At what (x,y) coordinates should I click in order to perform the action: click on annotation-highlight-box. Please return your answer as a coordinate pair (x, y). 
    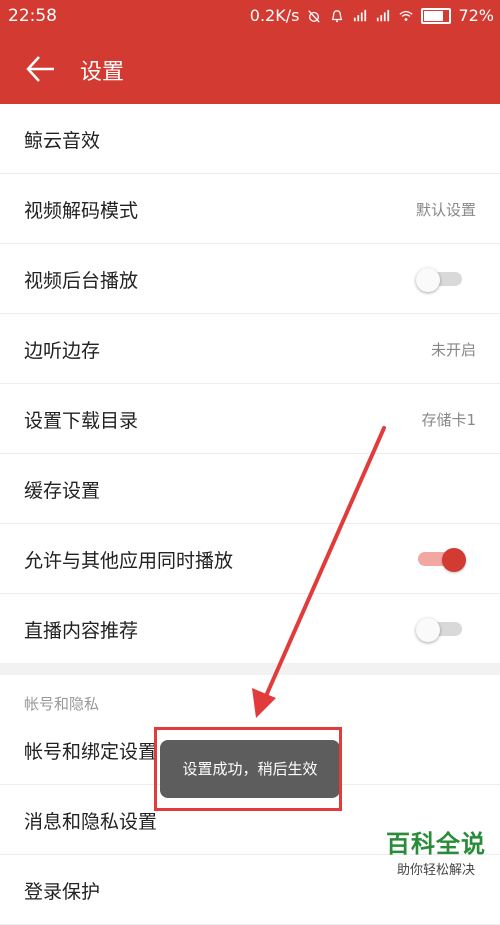
    Looking at the image, I should click on (248, 769).